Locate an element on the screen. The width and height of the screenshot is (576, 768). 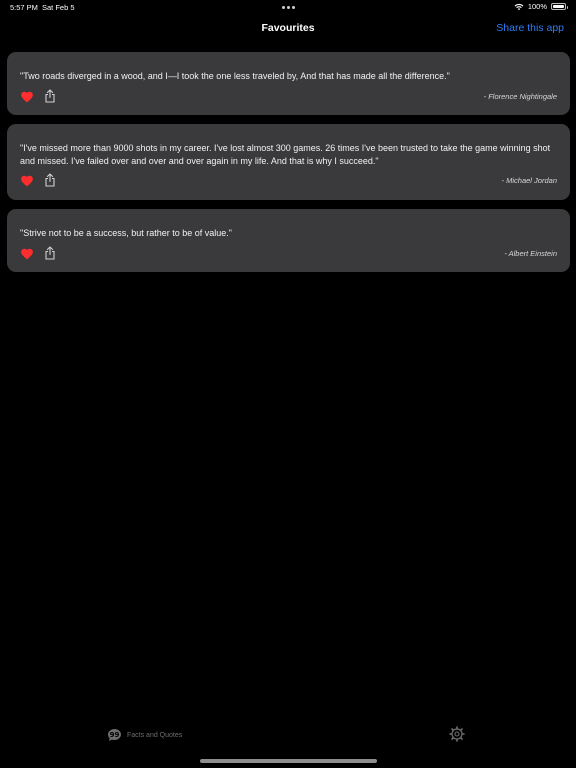
navigation-bar: Favourites Share this app is located at coordinates (288, 29).